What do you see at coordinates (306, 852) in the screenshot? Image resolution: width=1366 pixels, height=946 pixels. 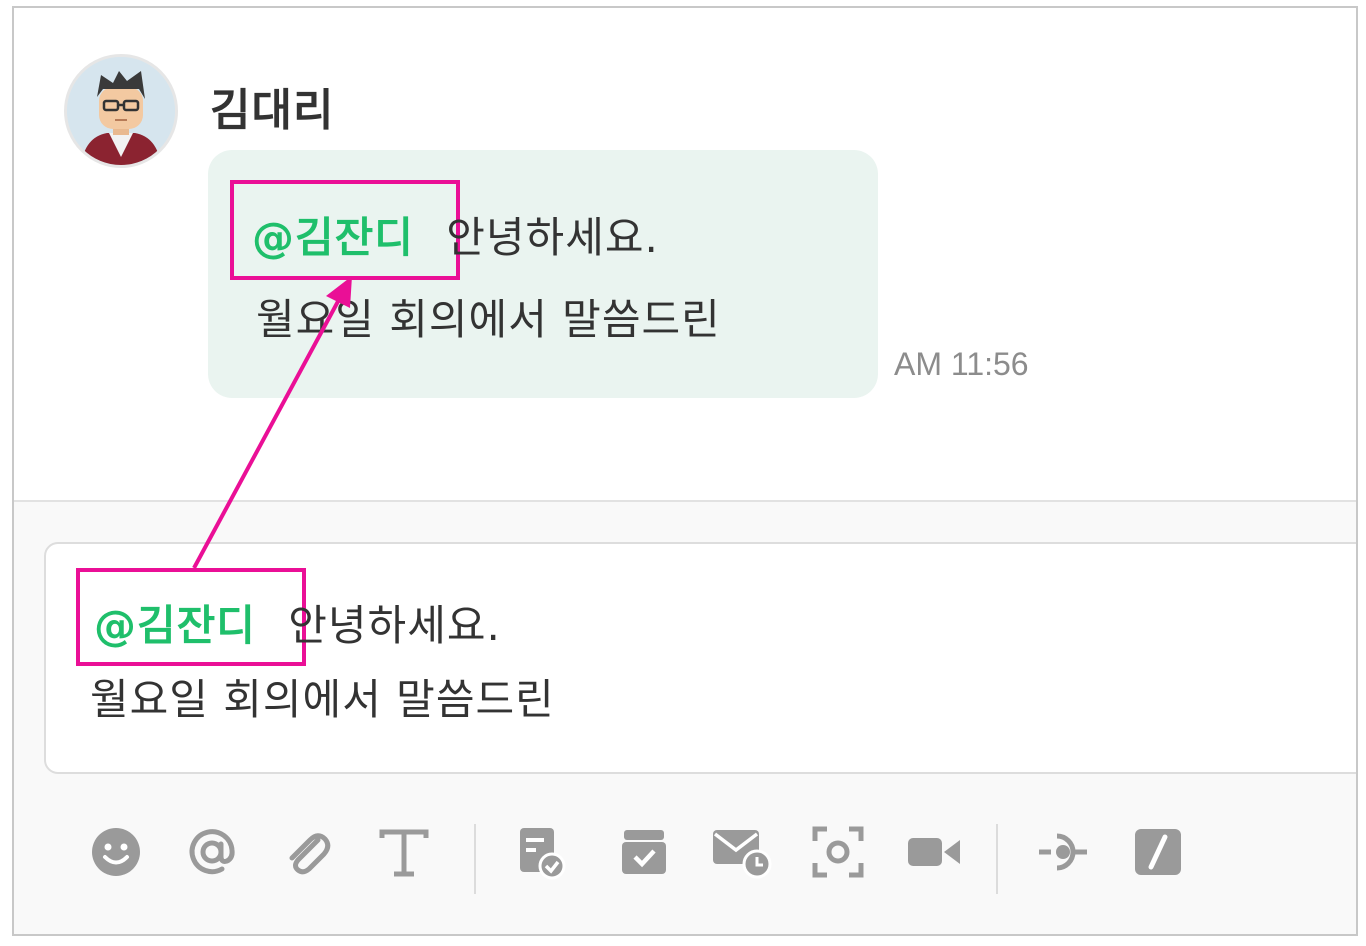 I see `attach-icon` at bounding box center [306, 852].